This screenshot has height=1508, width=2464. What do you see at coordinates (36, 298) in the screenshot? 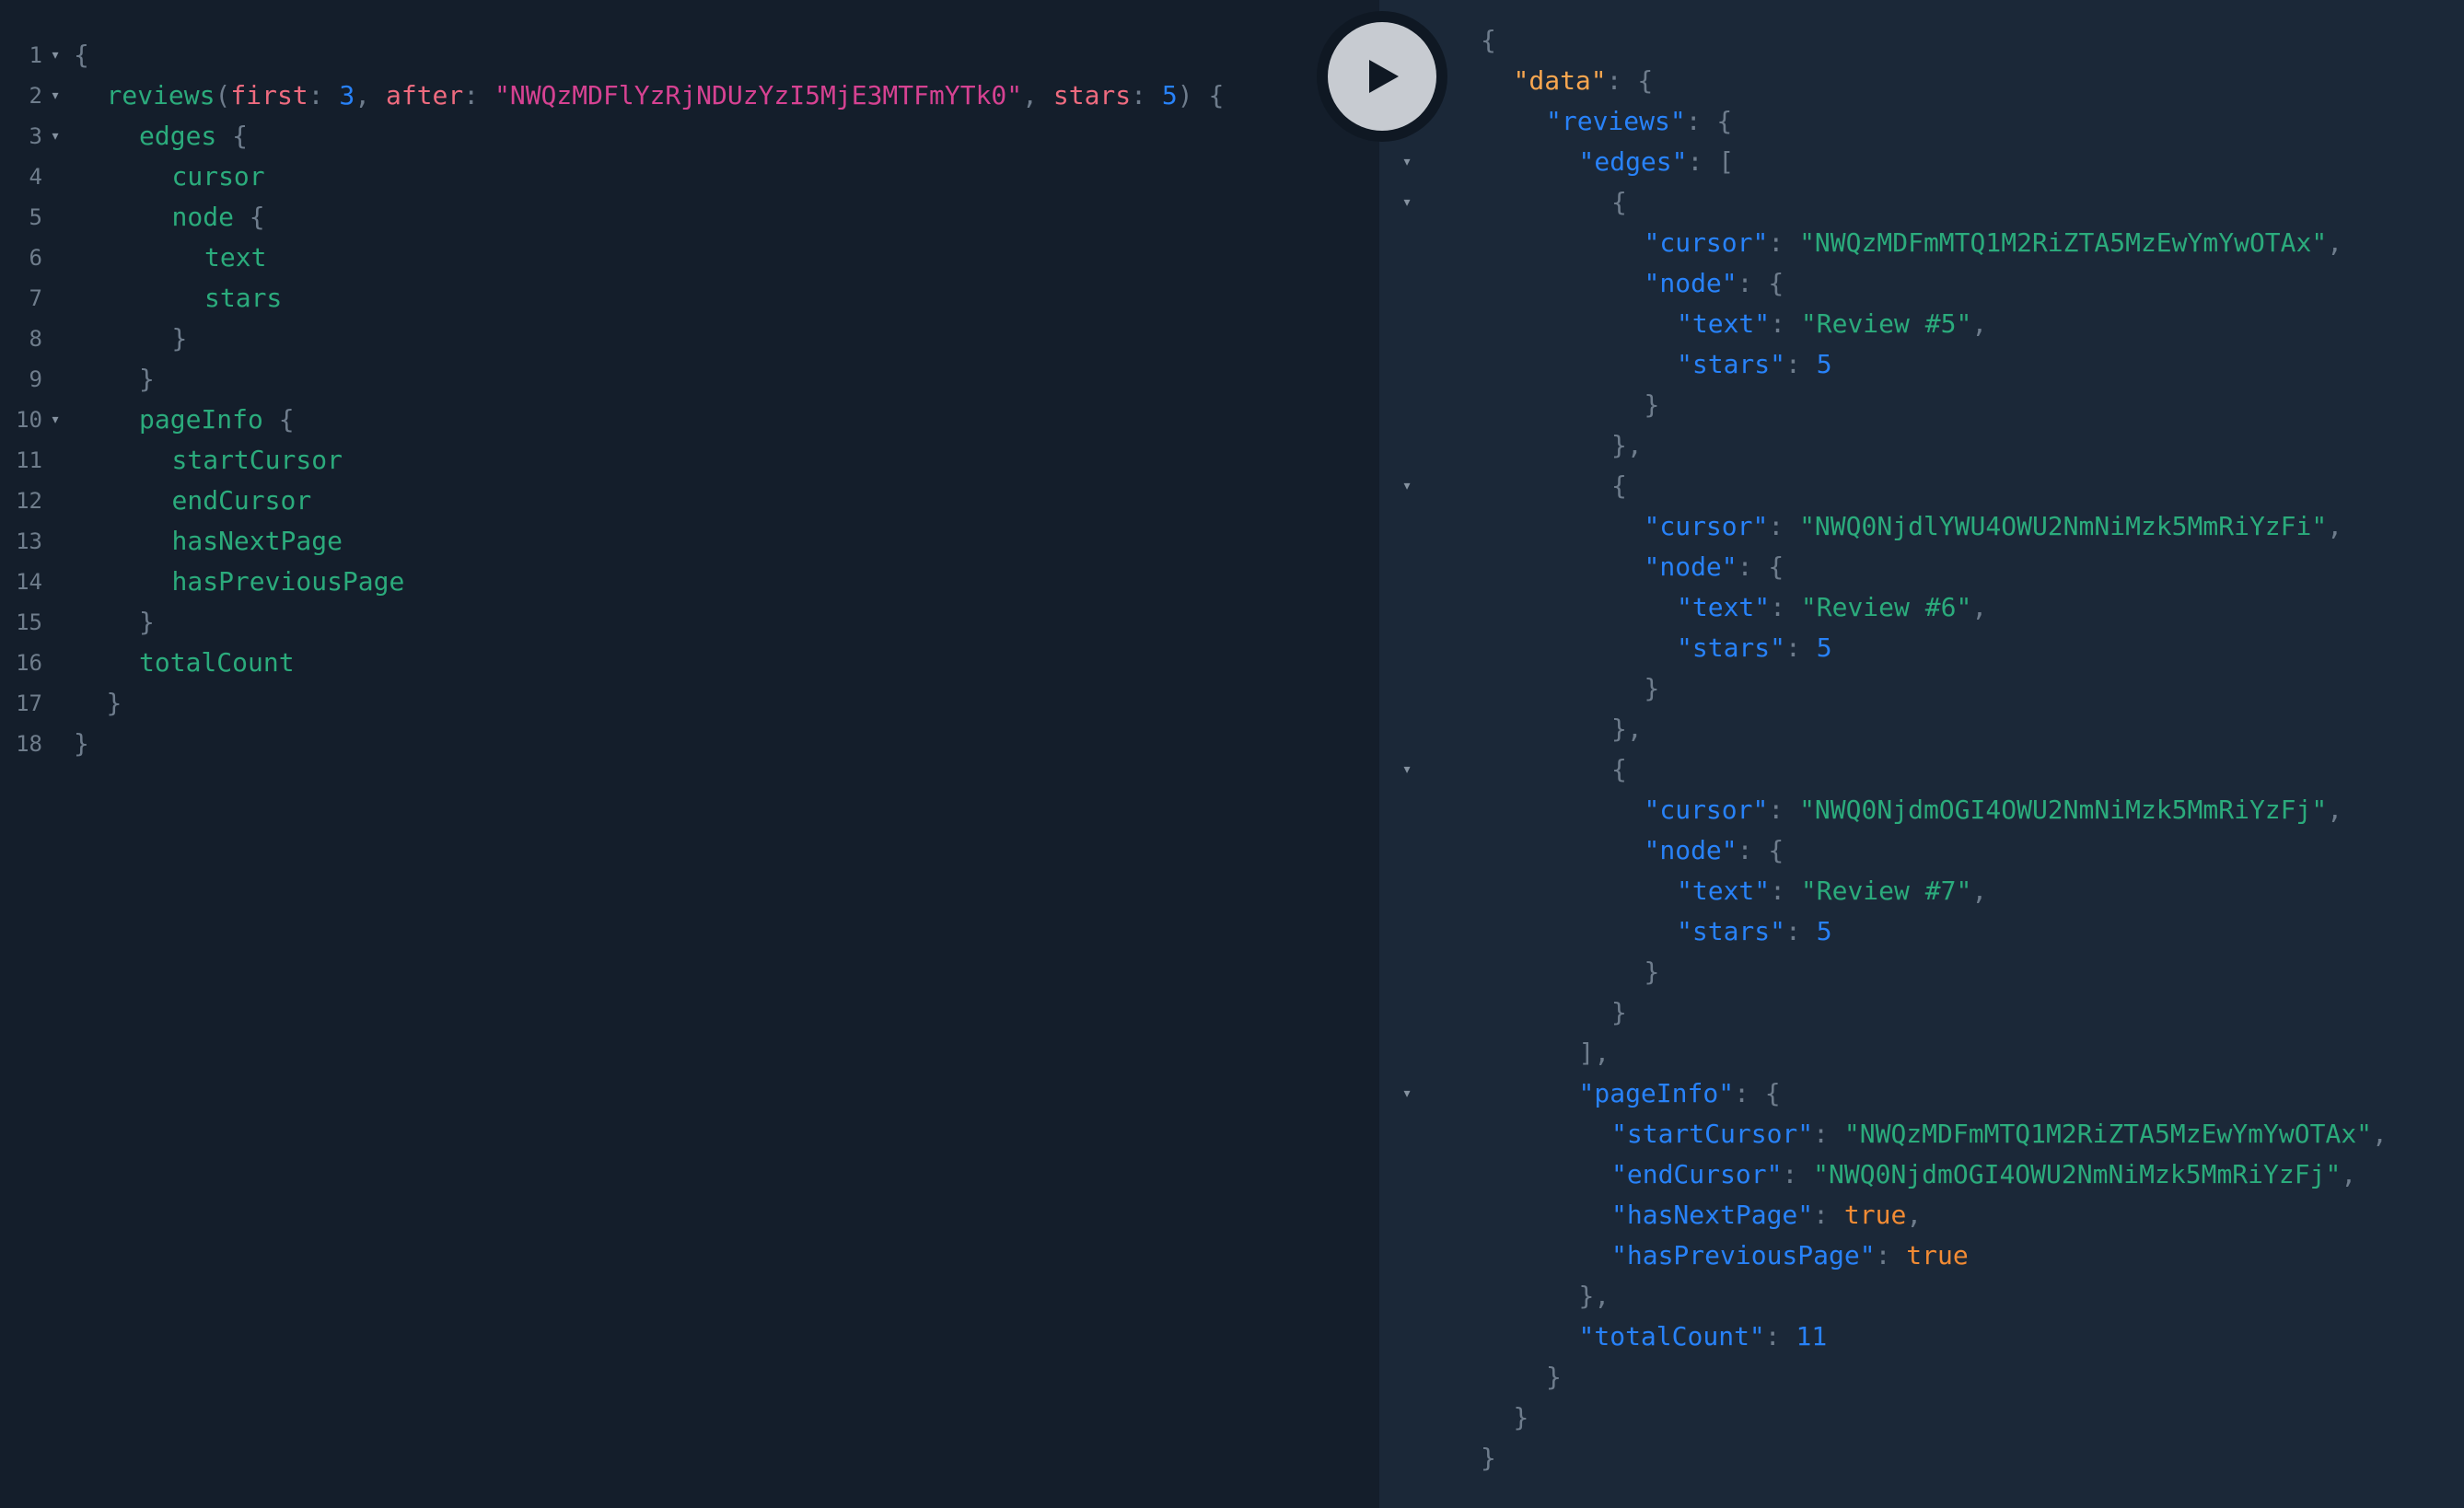
I see `line-number: 7` at bounding box center [36, 298].